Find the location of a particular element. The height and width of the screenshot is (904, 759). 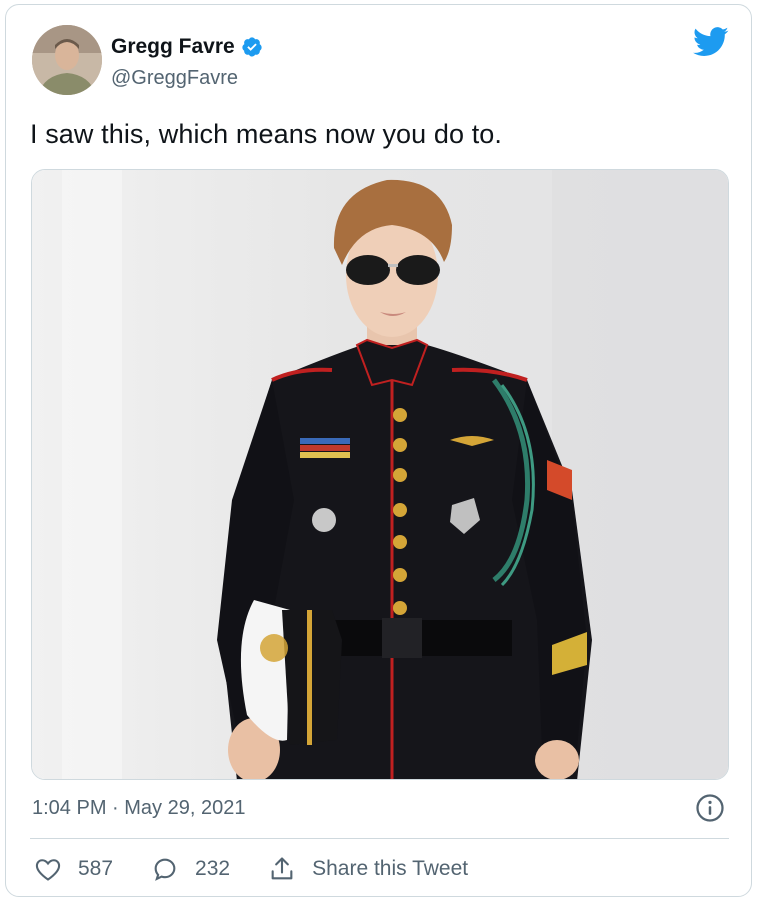

avatar is located at coordinates (67, 60).